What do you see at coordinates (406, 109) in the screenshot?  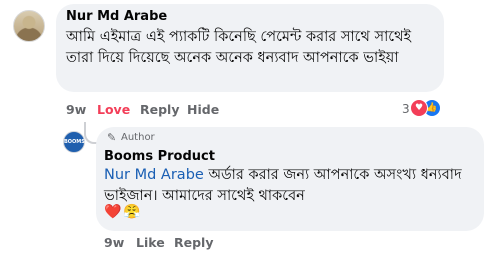 I see `reaction-count: 3` at bounding box center [406, 109].